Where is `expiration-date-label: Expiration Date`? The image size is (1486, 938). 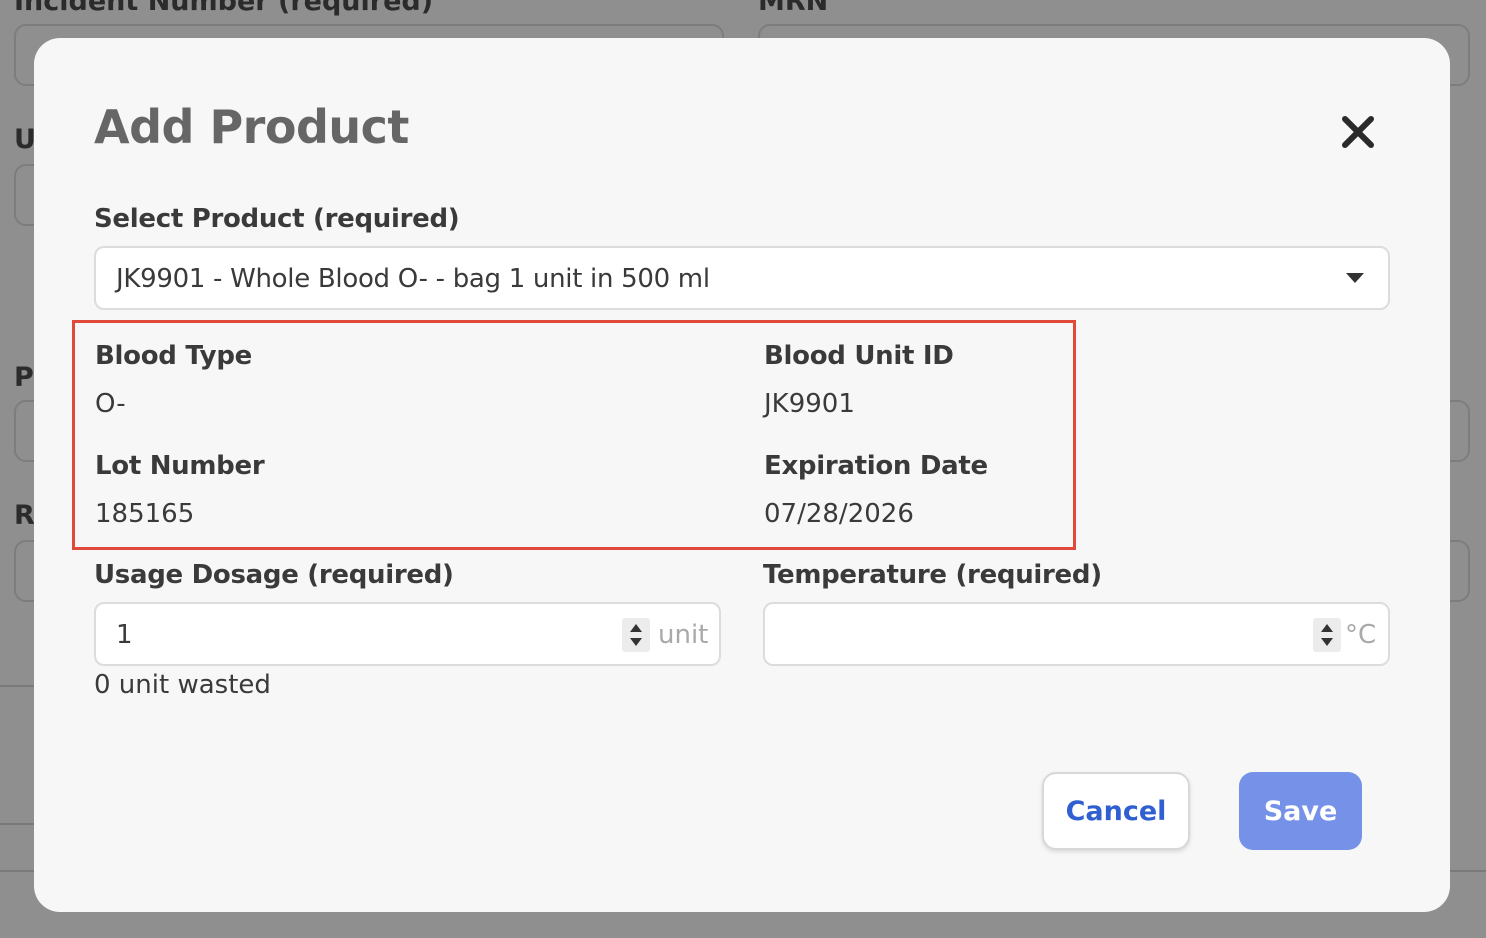 expiration-date-label: Expiration Date is located at coordinates (876, 466).